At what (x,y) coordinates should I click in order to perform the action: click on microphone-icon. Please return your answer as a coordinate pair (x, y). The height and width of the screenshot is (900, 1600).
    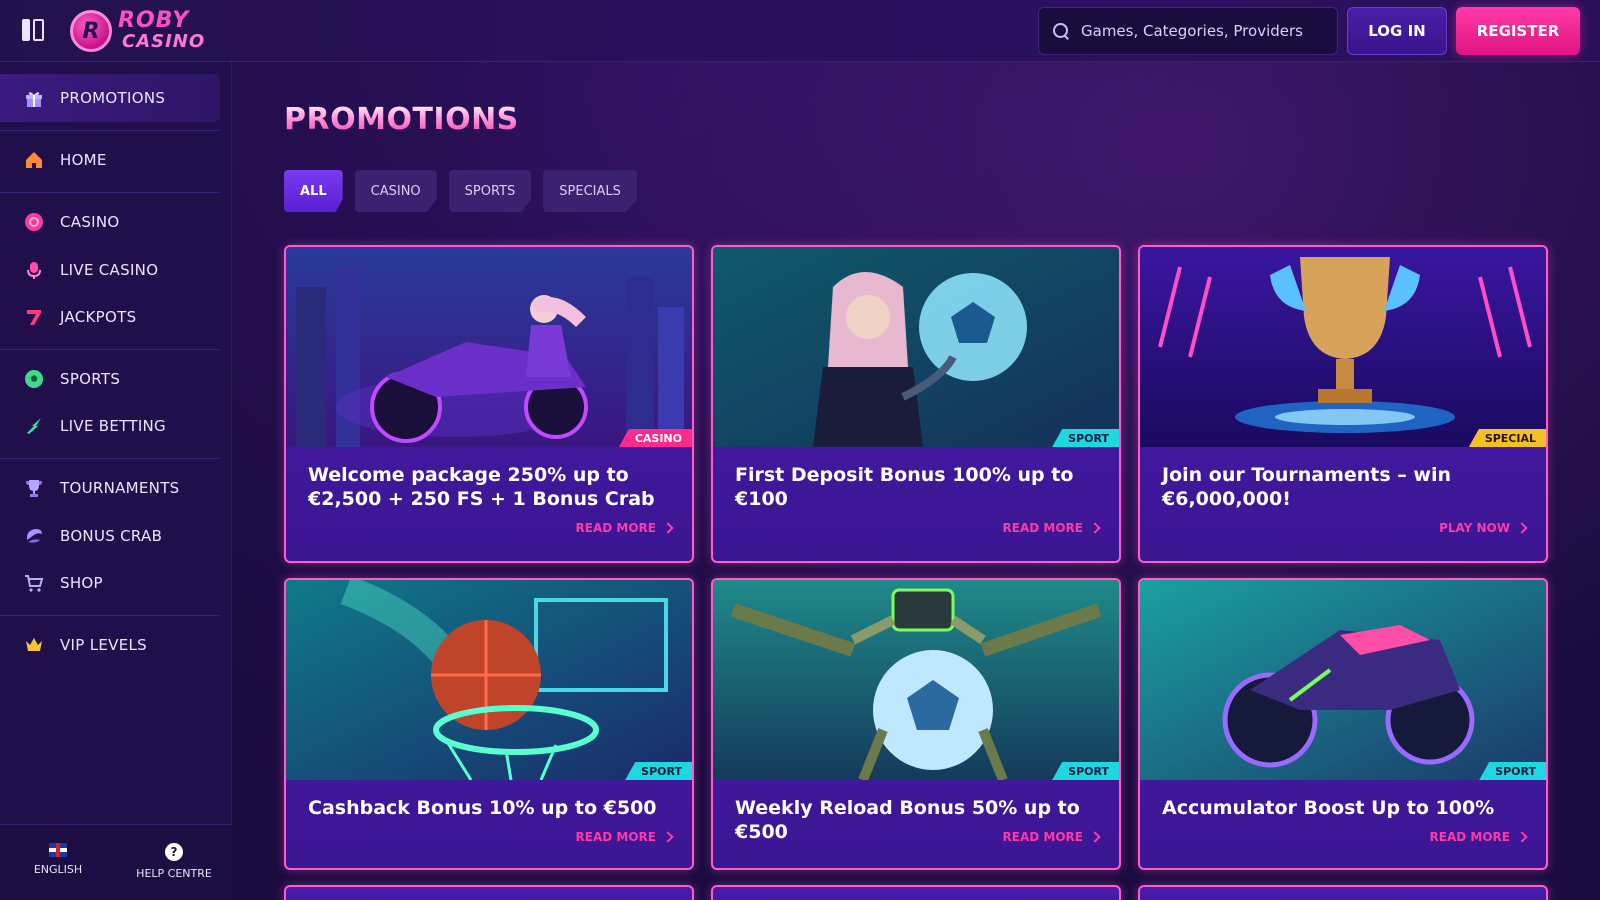
    Looking at the image, I should click on (34, 270).